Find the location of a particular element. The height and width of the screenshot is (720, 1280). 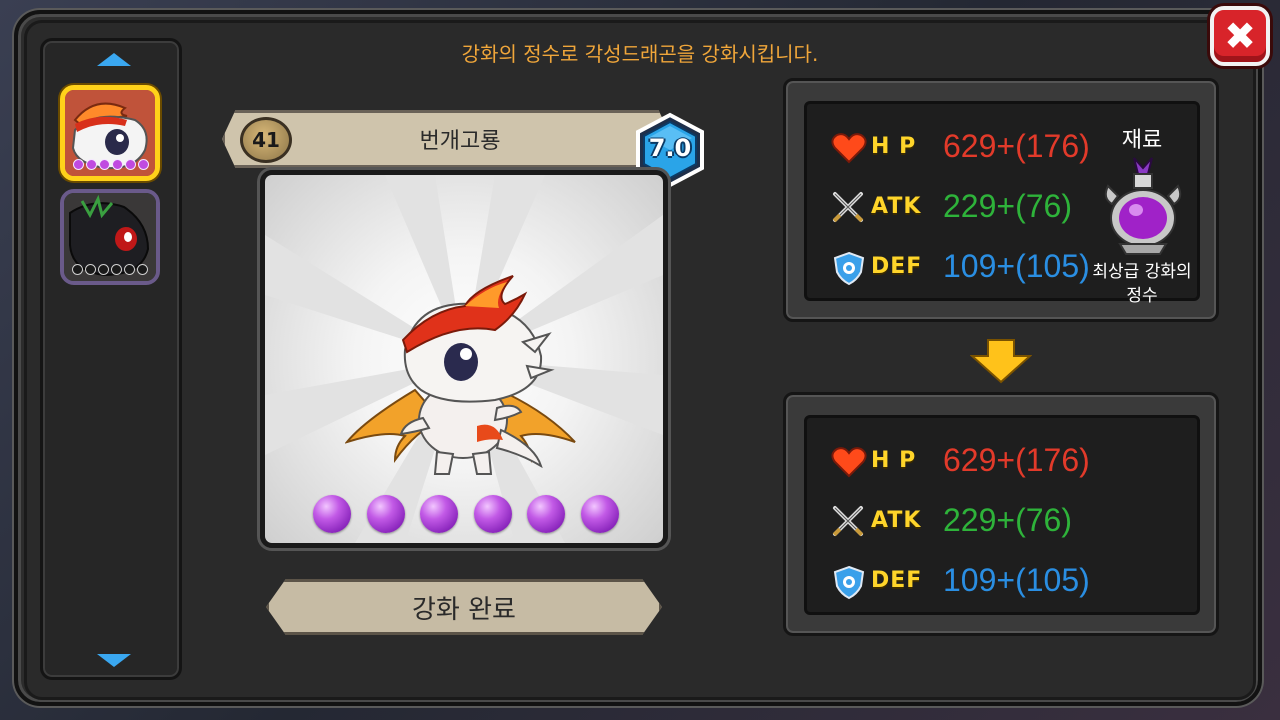

stats-after-panel: H P 629+(176) ATK 229+(76) DEF 109+(105) is located at coordinates (1001, 514).